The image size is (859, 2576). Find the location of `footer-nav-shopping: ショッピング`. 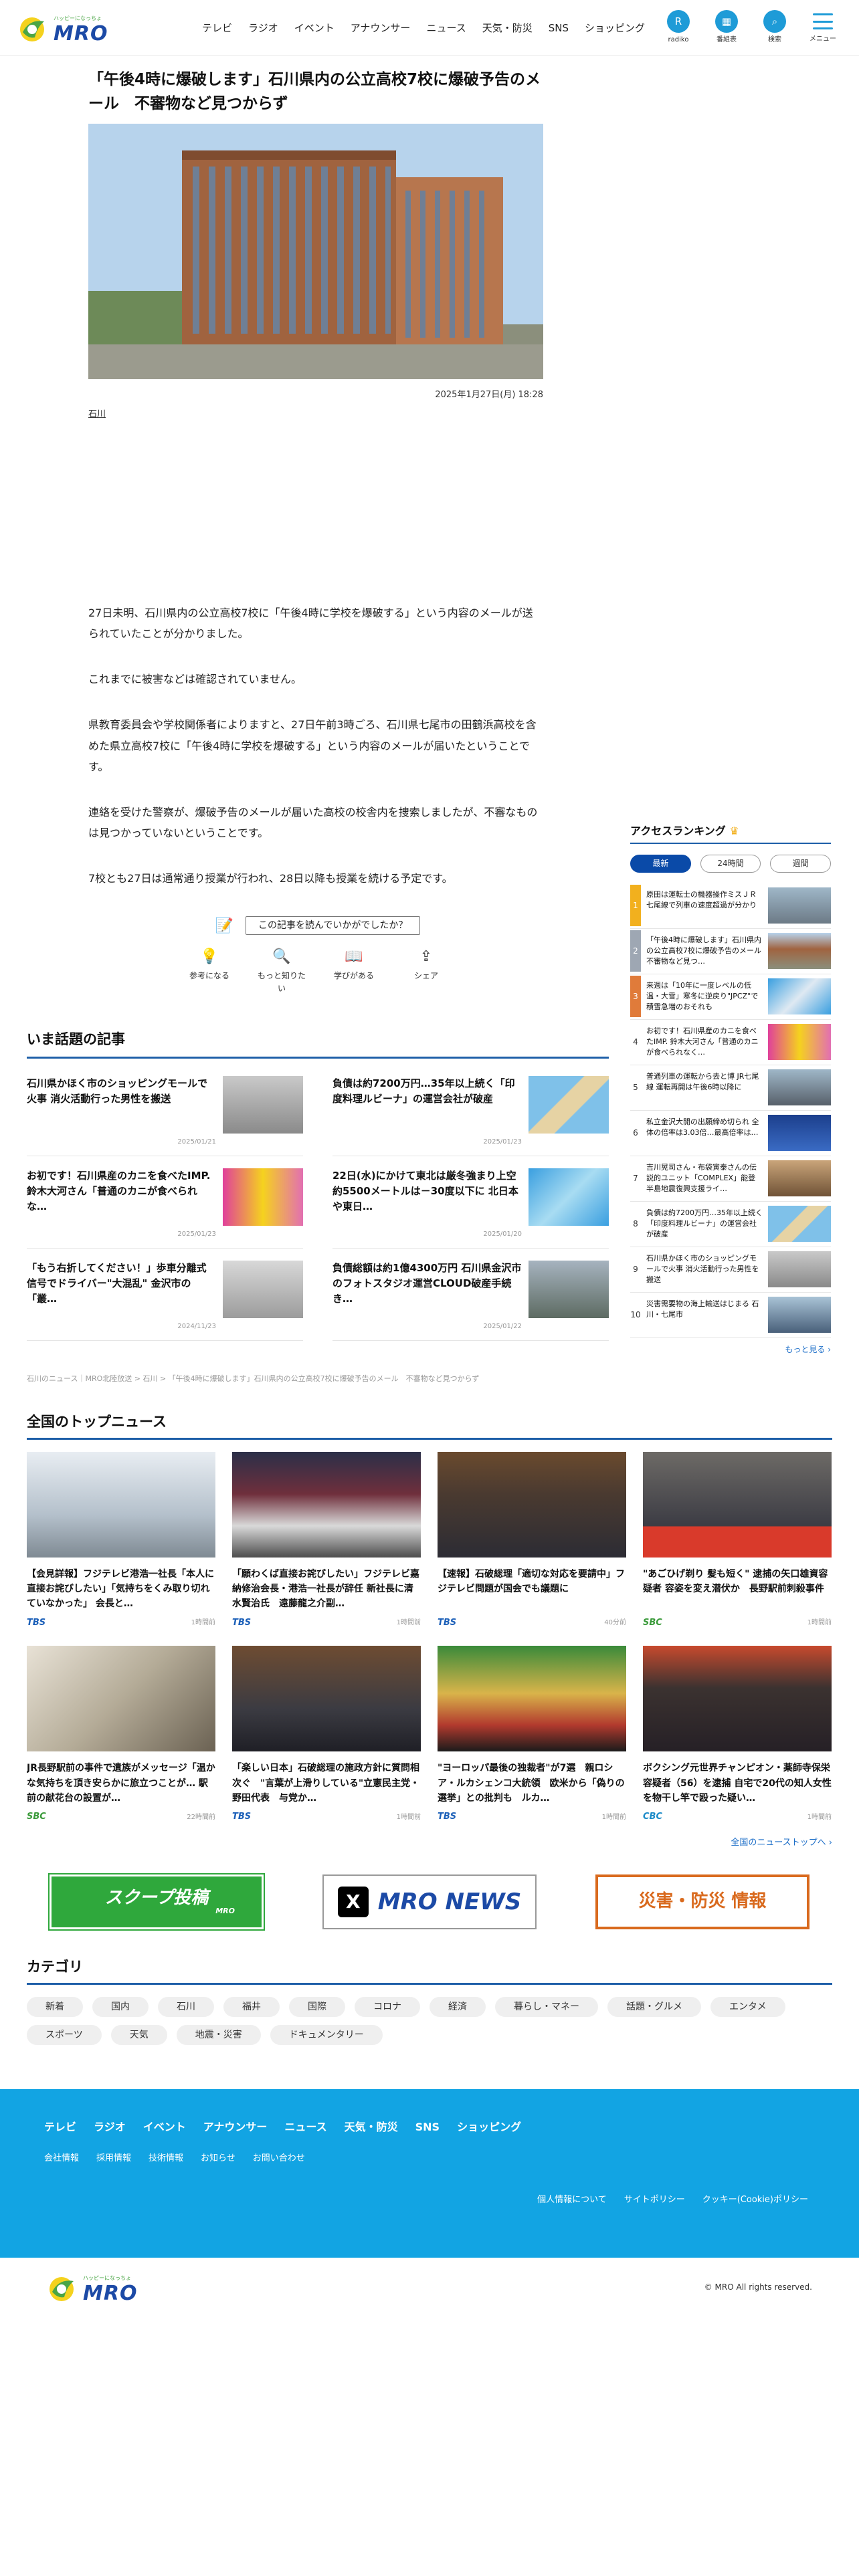

footer-nav-shopping: ショッピング is located at coordinates (489, 2127).